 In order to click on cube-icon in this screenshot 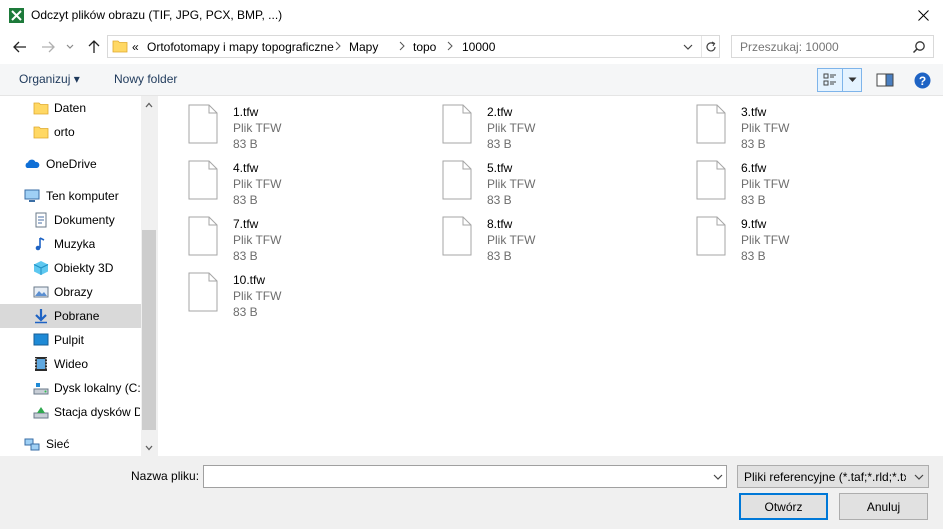, I will do `click(41, 268)`.